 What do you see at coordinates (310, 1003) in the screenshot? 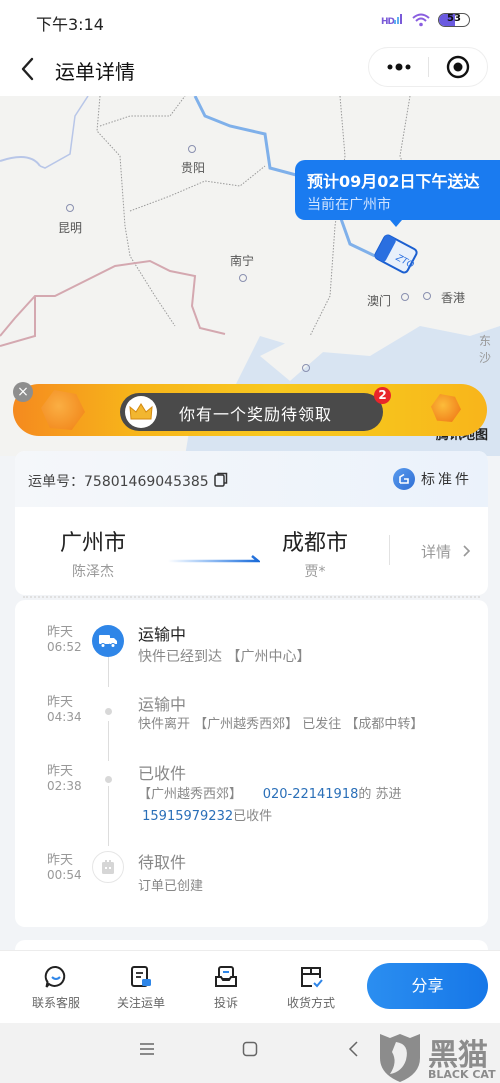
I see `bottom-bar-label: 收货方式` at bounding box center [310, 1003].